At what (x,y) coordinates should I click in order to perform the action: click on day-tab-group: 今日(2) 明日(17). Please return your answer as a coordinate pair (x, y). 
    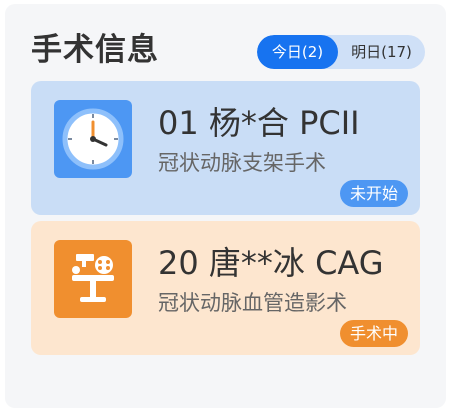
    Looking at the image, I should click on (341, 52).